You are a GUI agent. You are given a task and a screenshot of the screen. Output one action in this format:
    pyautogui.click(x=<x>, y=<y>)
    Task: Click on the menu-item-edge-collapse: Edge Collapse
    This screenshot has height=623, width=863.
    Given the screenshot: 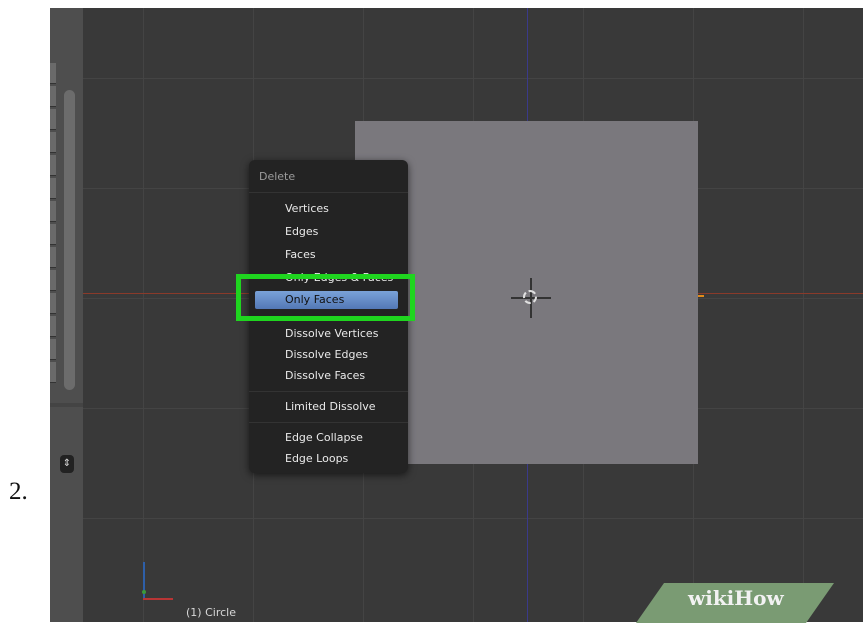 What is the action you would take?
    pyautogui.click(x=324, y=437)
    